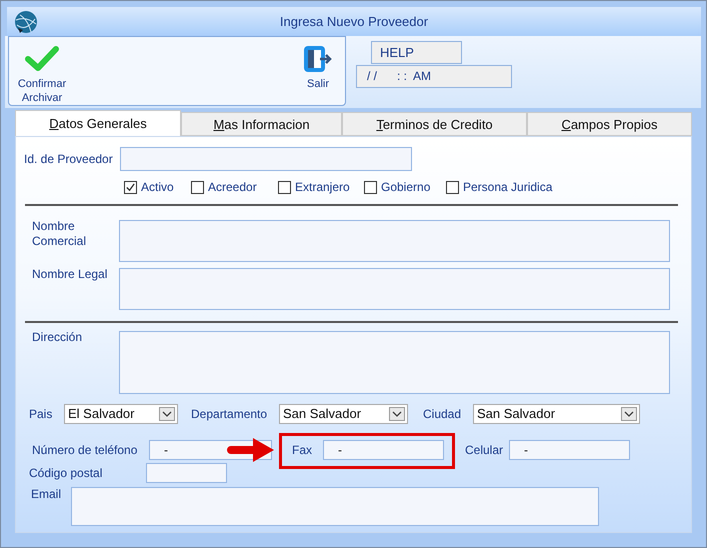  I want to click on globe-icon, so click(26, 22).